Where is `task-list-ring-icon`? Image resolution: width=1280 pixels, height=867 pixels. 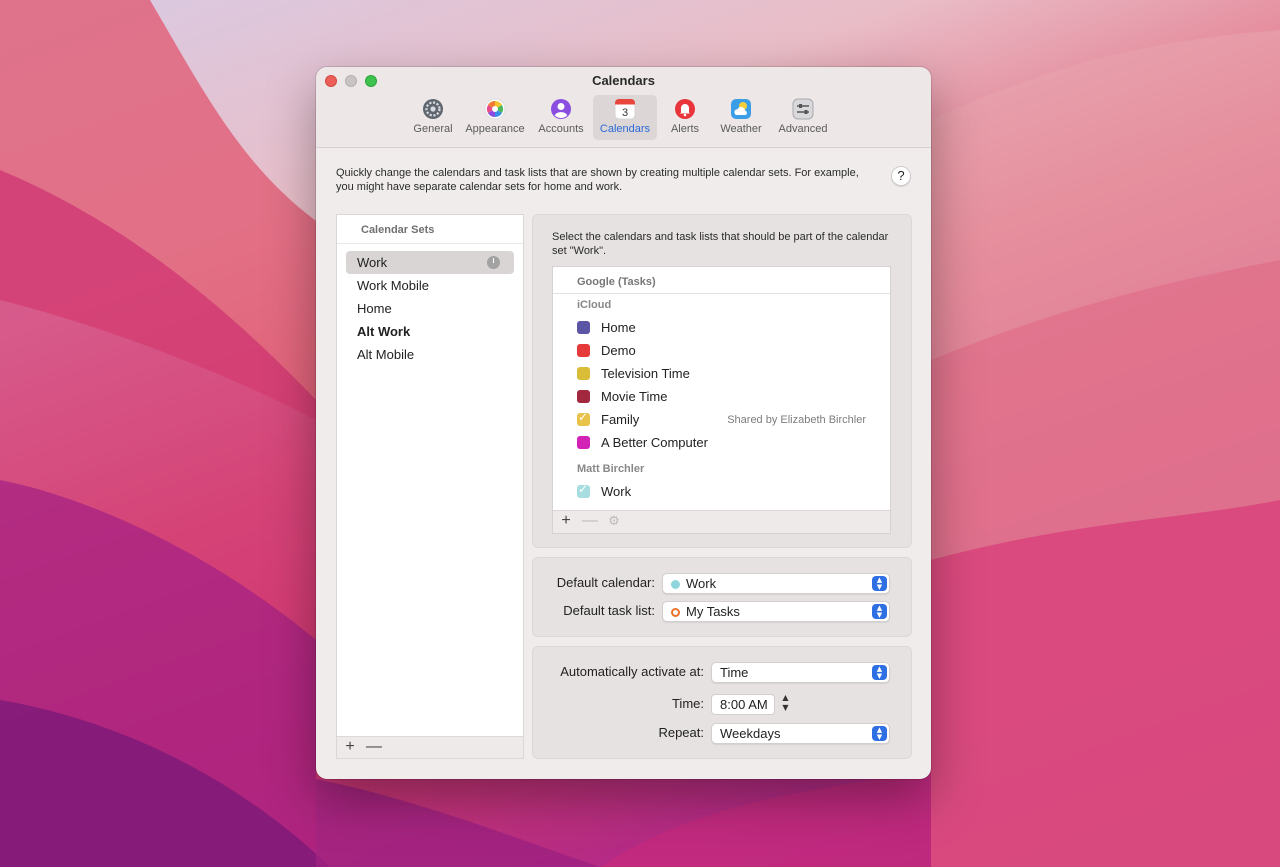 task-list-ring-icon is located at coordinates (675, 612).